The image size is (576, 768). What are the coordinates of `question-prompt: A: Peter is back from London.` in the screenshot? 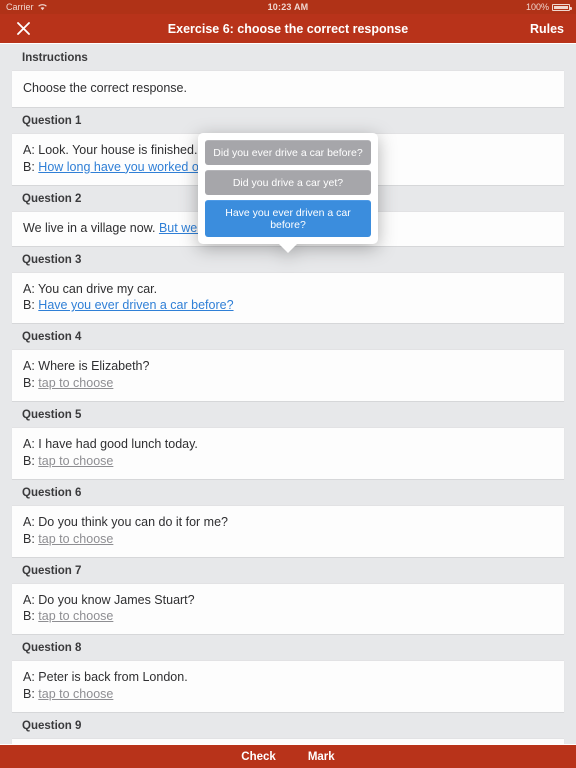 It's located at (105, 677).